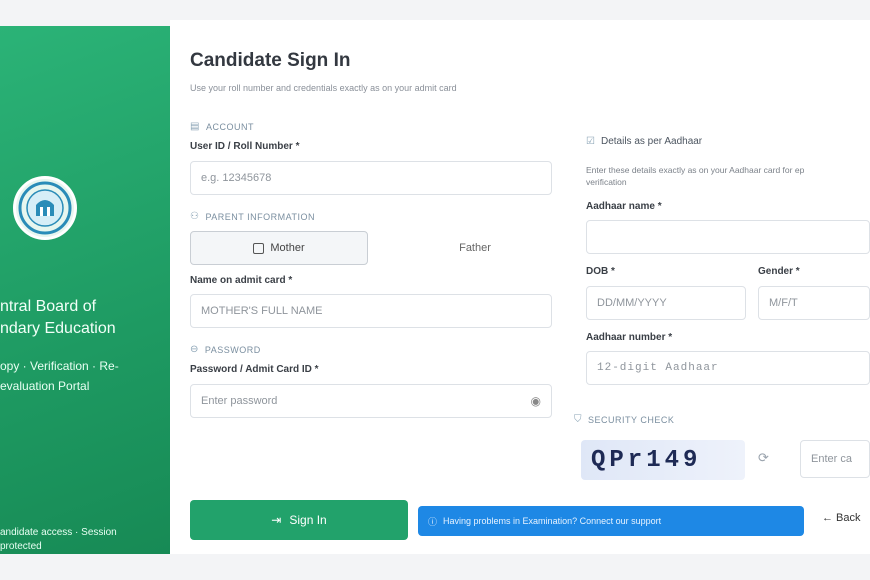 This screenshot has height=580, width=870. I want to click on password-section-heading: ⊖ PASSWORD, so click(225, 349).